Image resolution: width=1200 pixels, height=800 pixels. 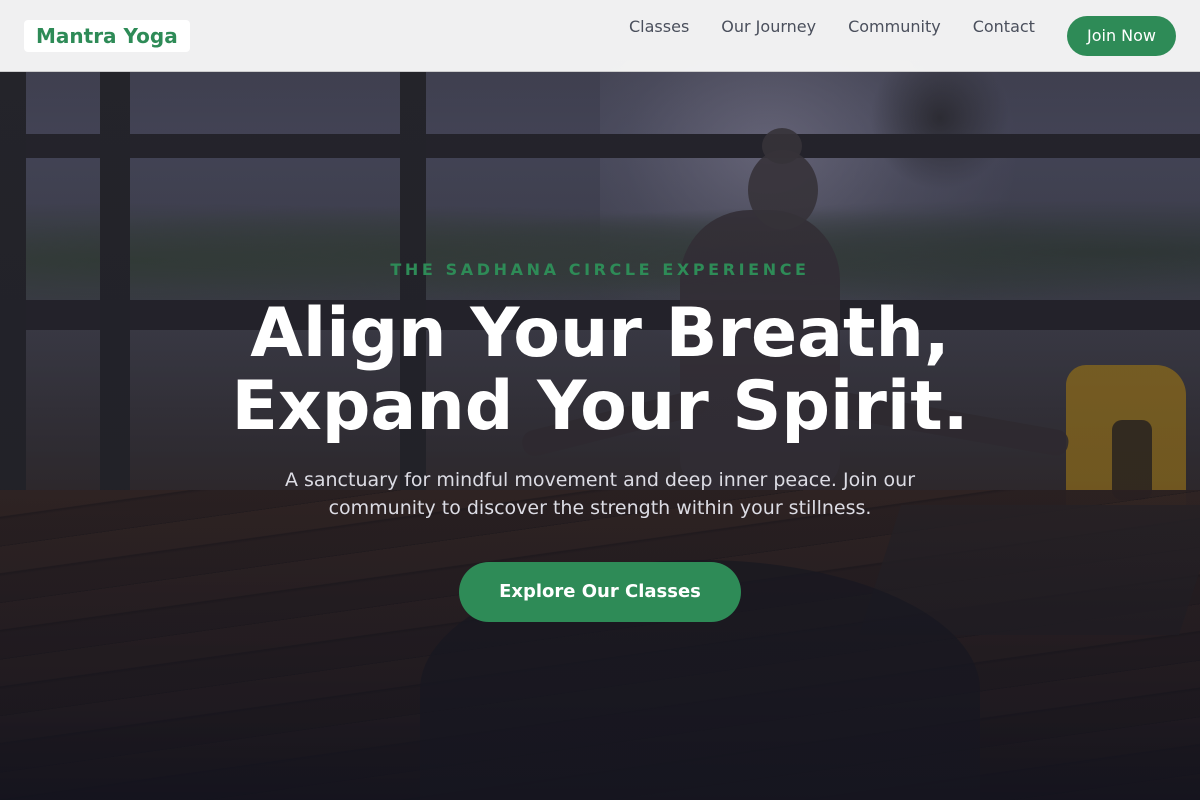 I want to click on hero-headline-line-1: Align Your Breath,, so click(x=600, y=333).